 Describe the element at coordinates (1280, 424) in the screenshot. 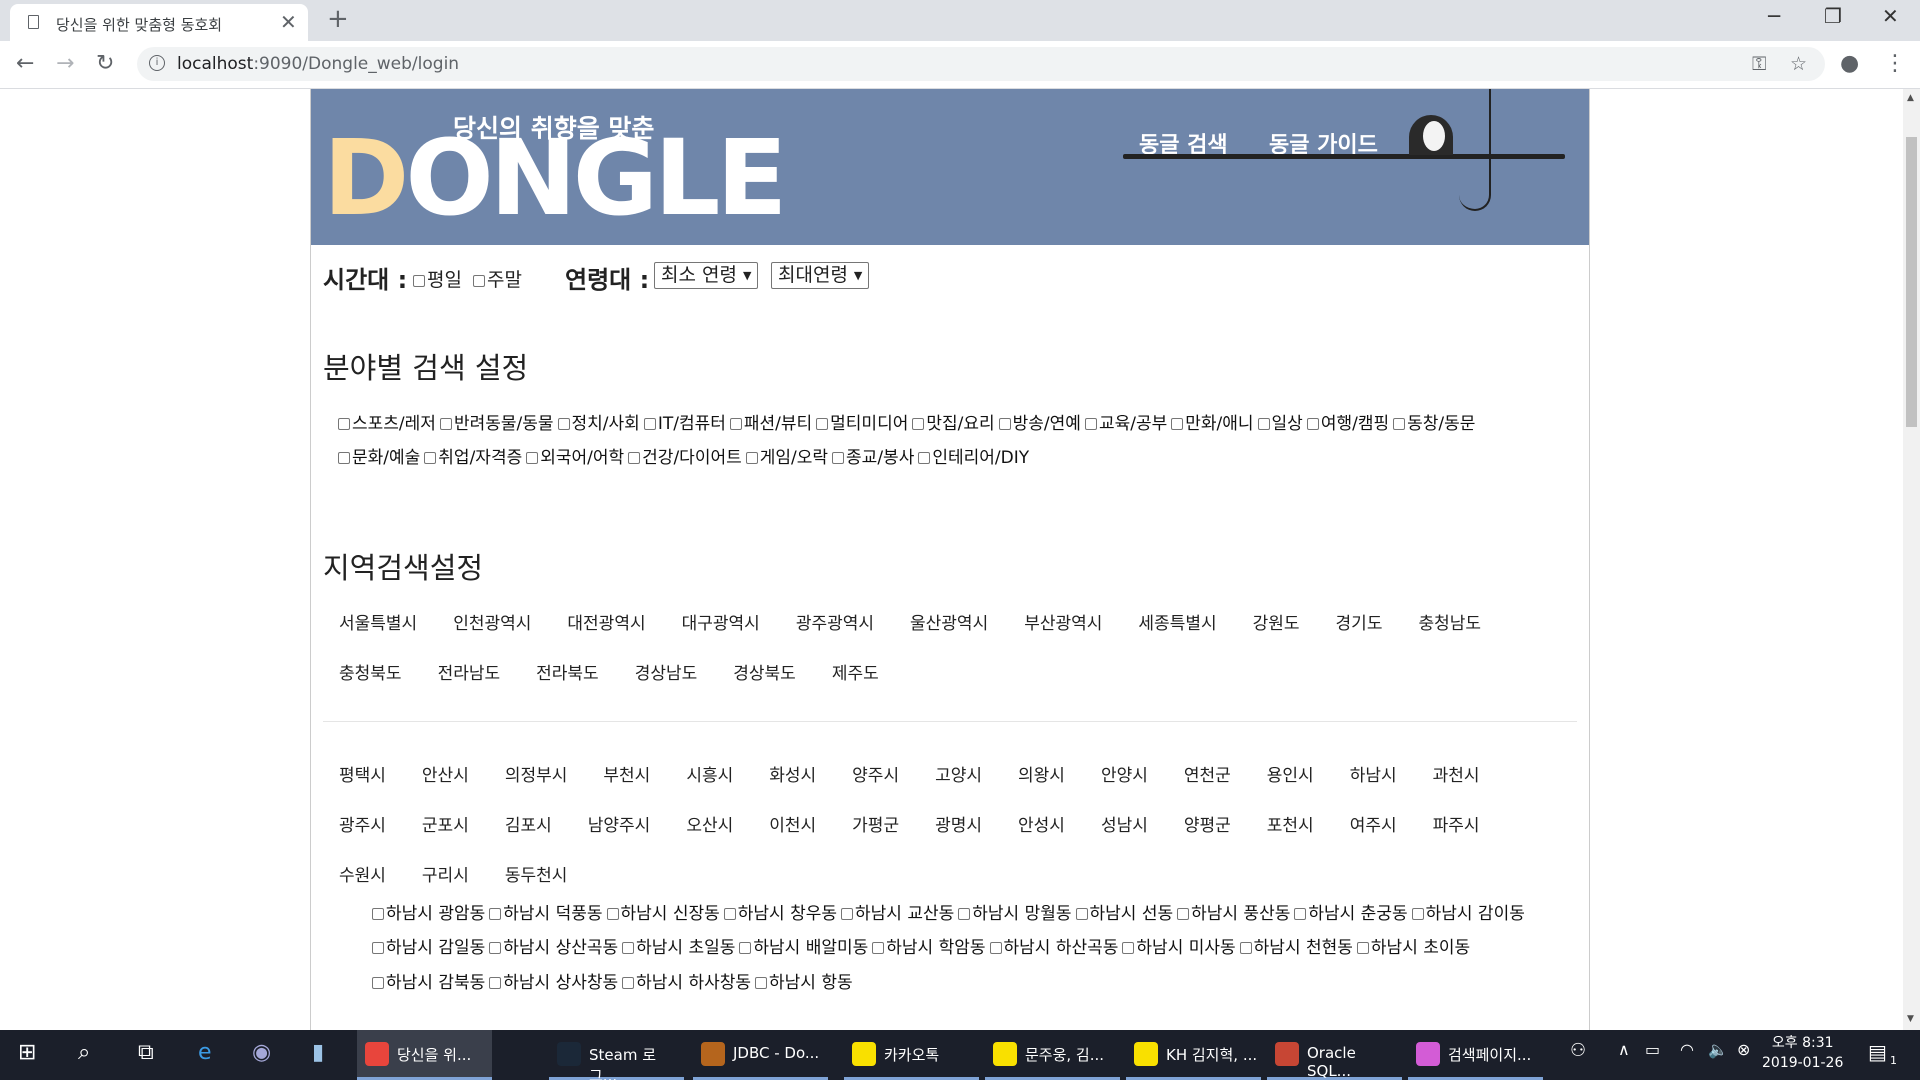

I see `category-checkbox-item: 일상` at that location.